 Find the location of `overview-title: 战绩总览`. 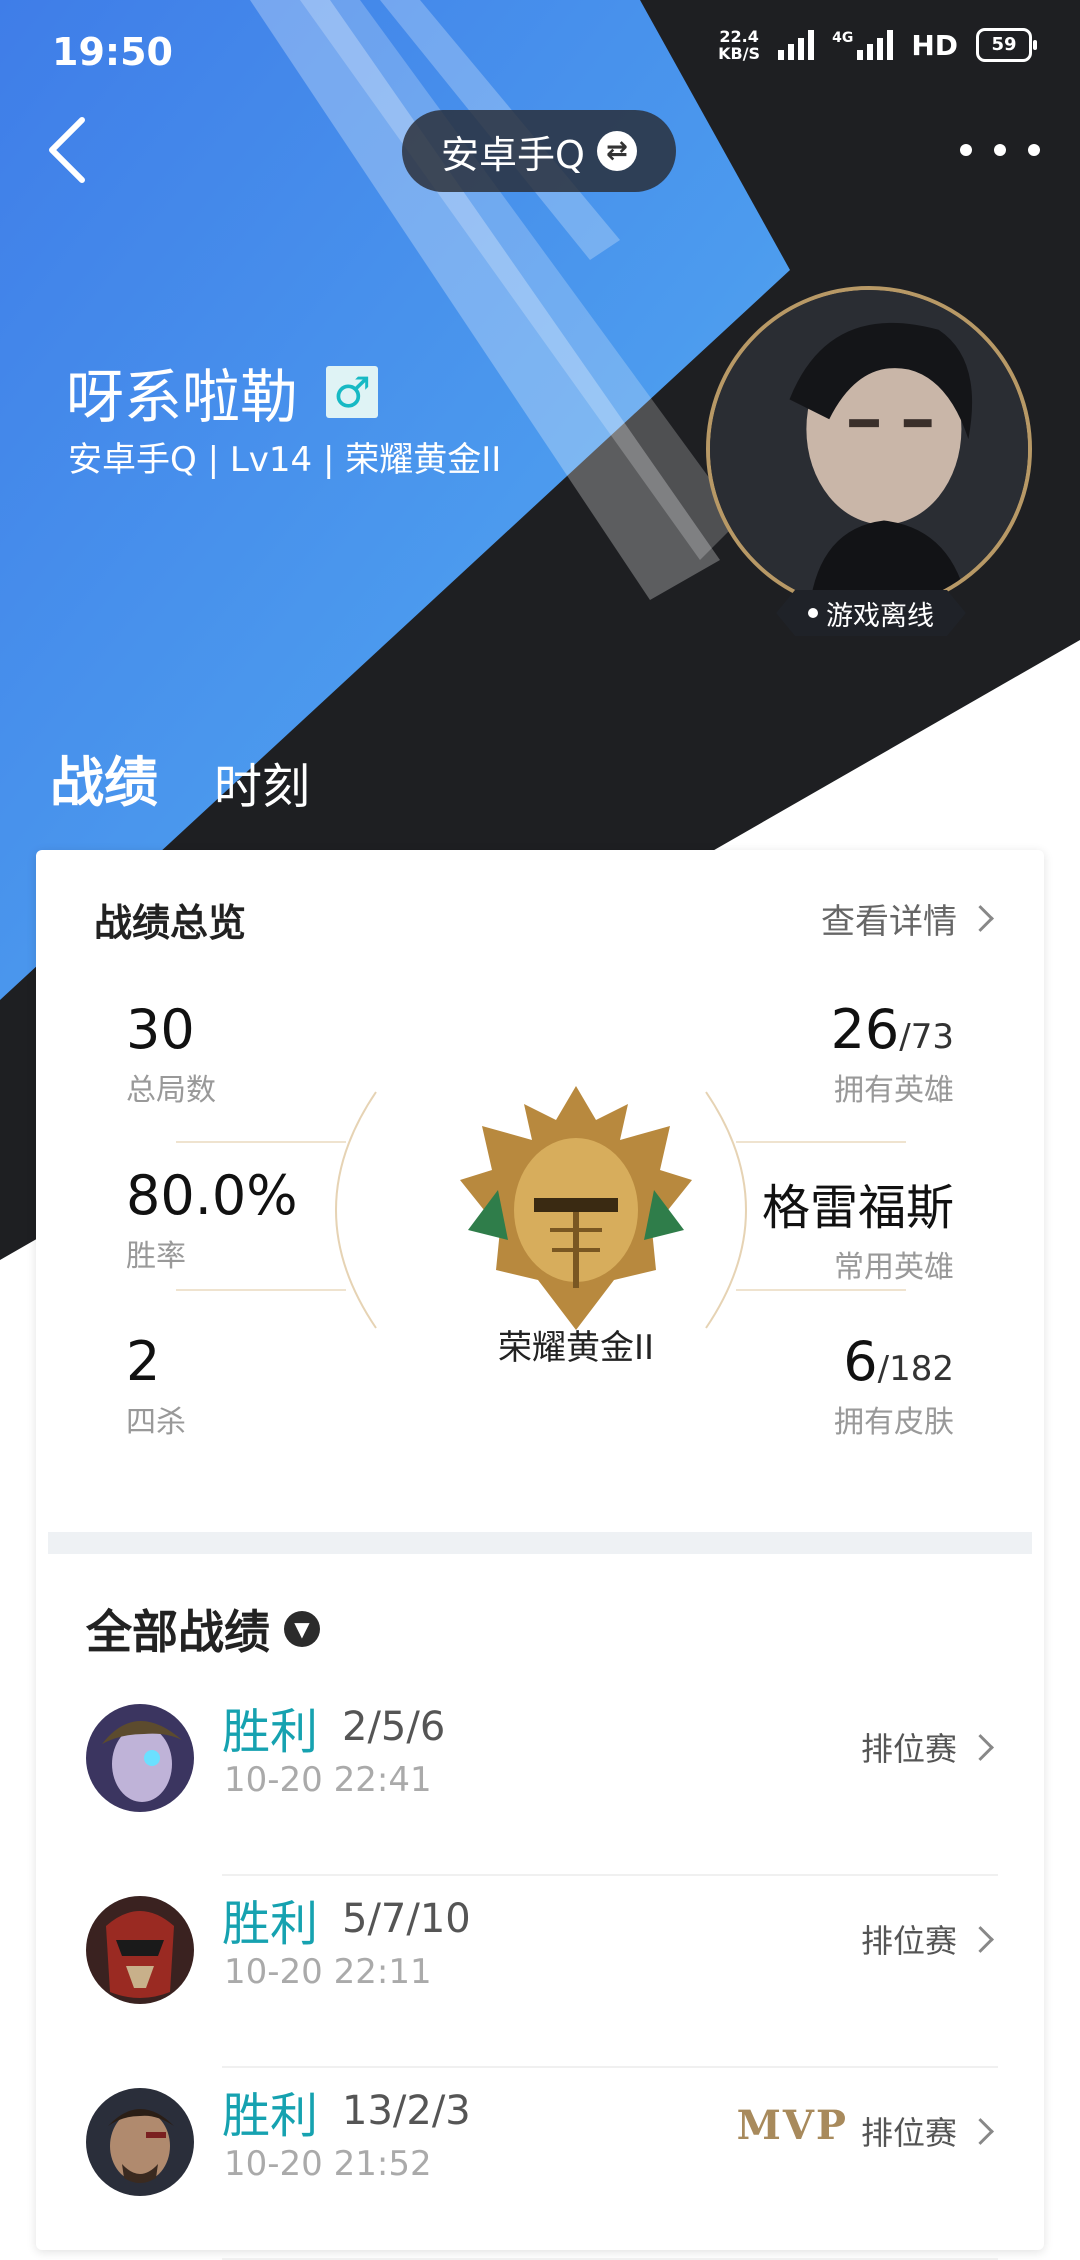

overview-title: 战绩总览 is located at coordinates (170, 923).